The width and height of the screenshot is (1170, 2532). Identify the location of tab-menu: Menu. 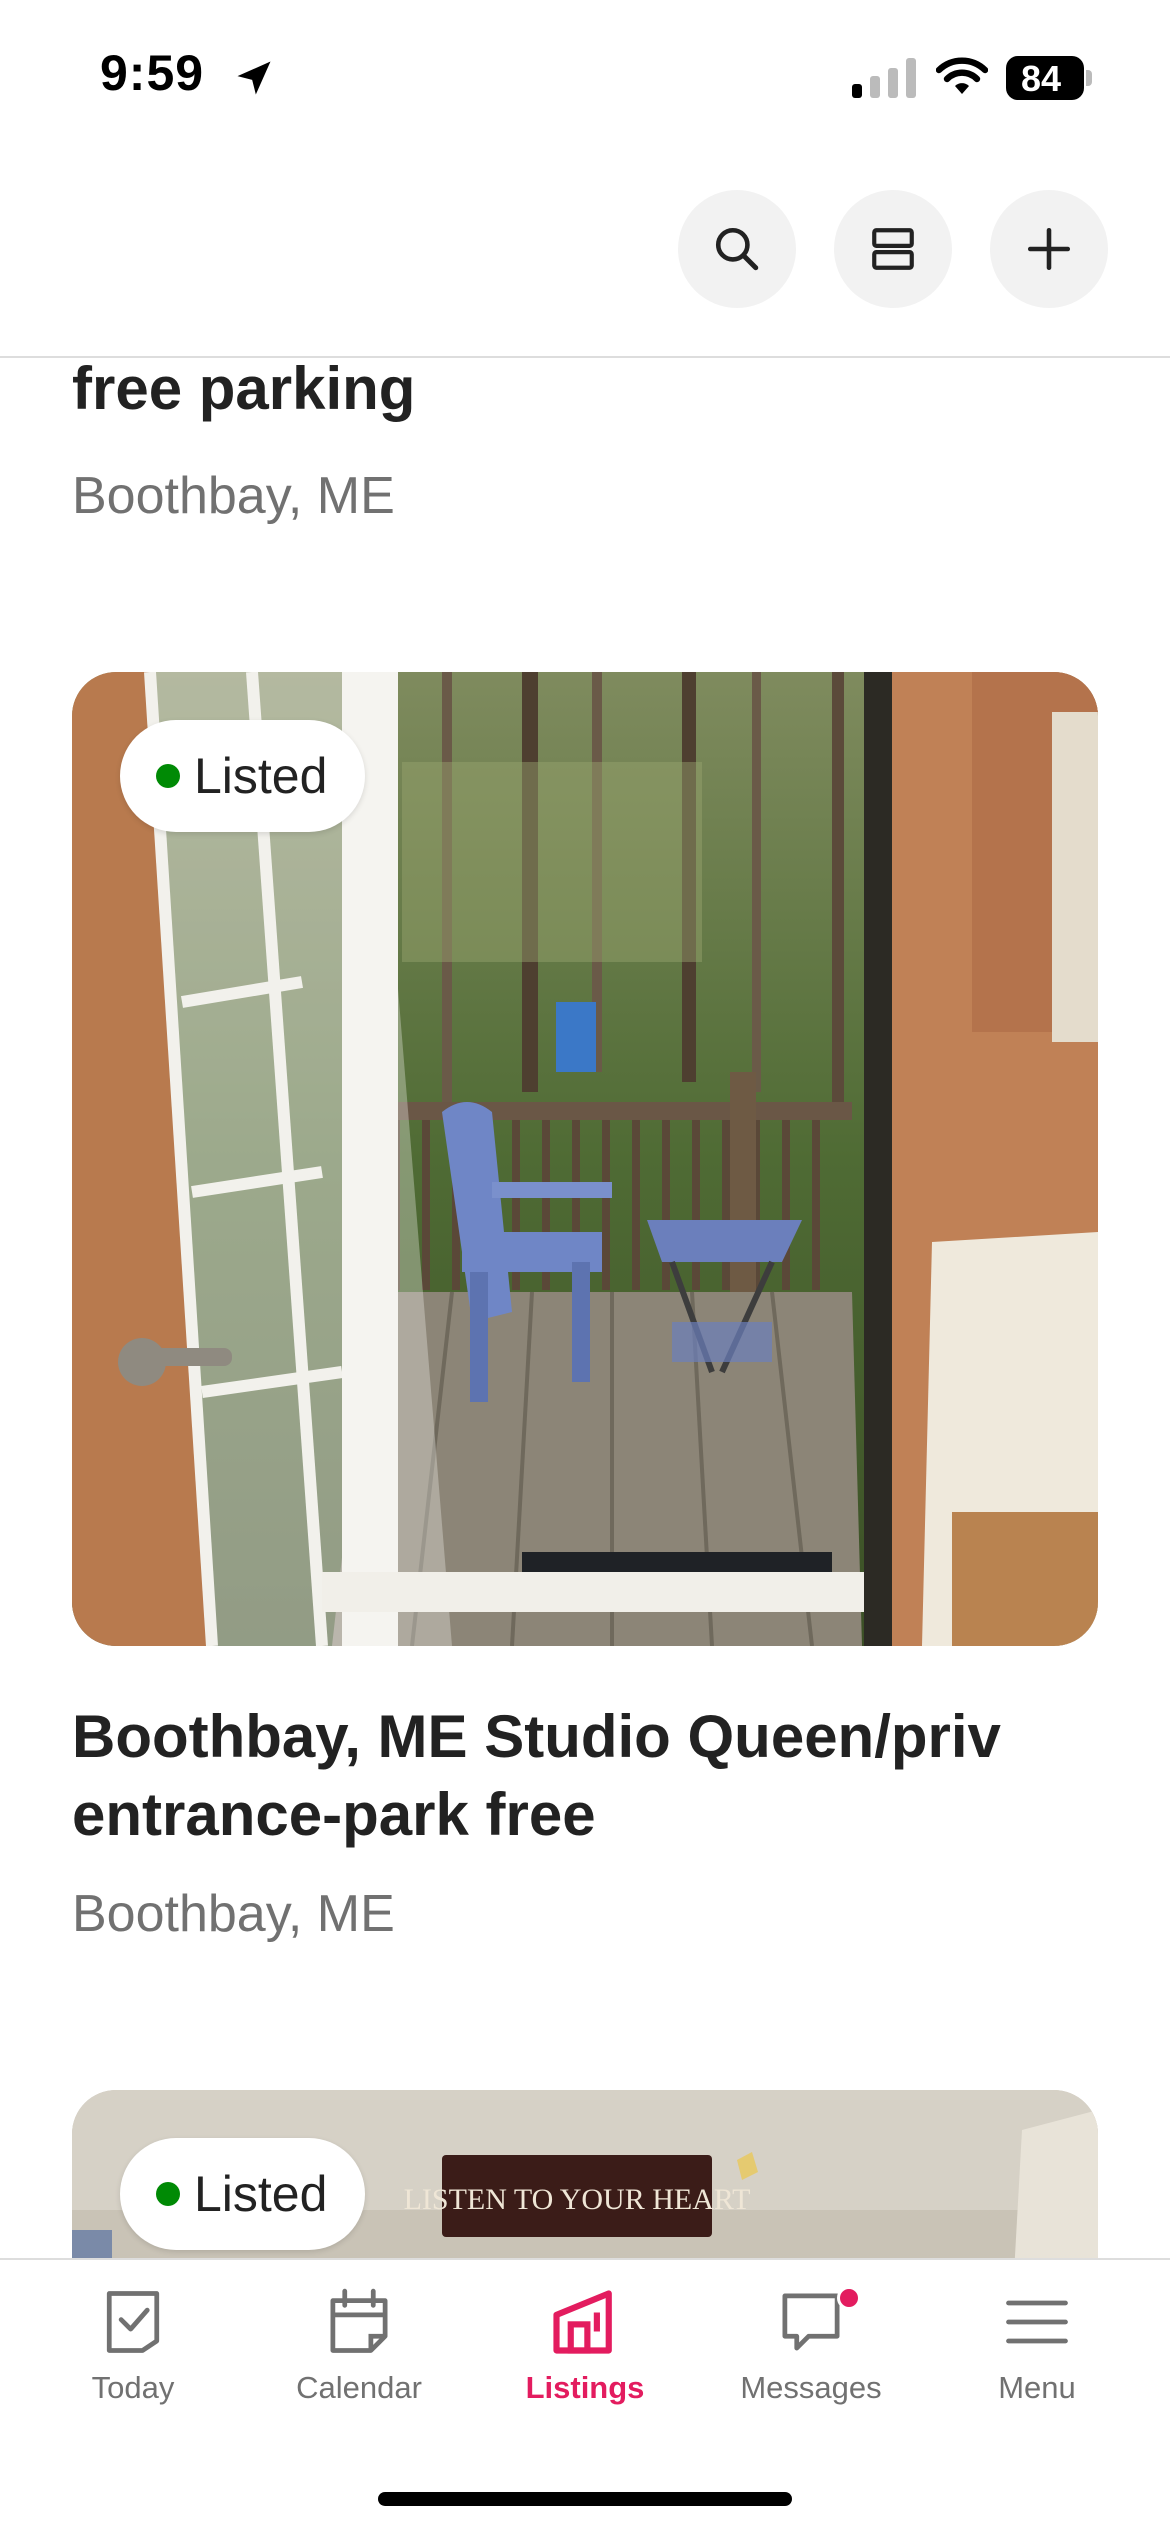
(1037, 2345).